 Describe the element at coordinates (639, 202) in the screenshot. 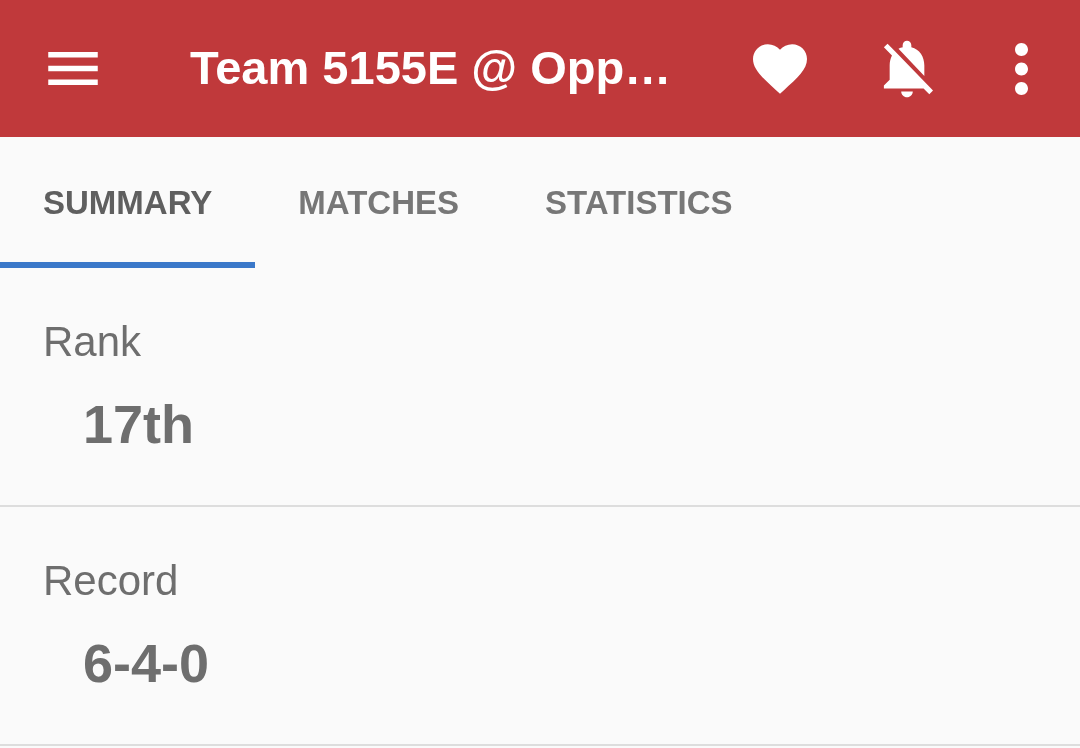

I see `tab: STATISTICS` at that location.